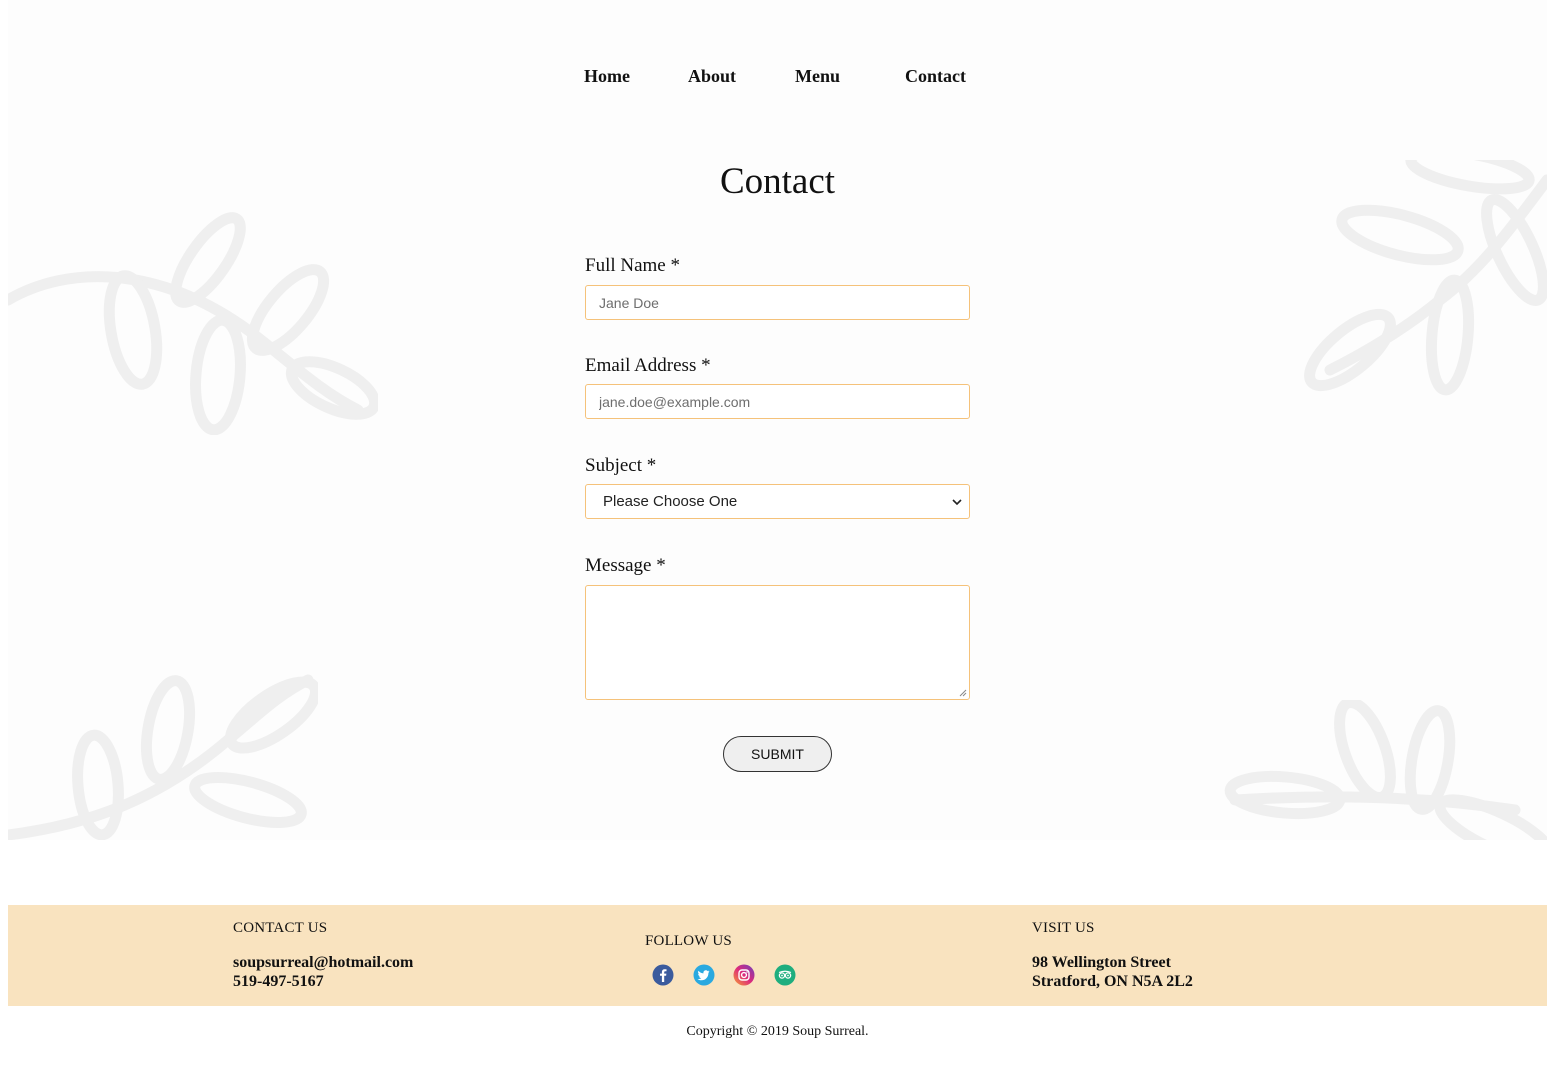 The width and height of the screenshot is (1555, 1065). I want to click on subject-select-value: Please Choose One, so click(670, 501).